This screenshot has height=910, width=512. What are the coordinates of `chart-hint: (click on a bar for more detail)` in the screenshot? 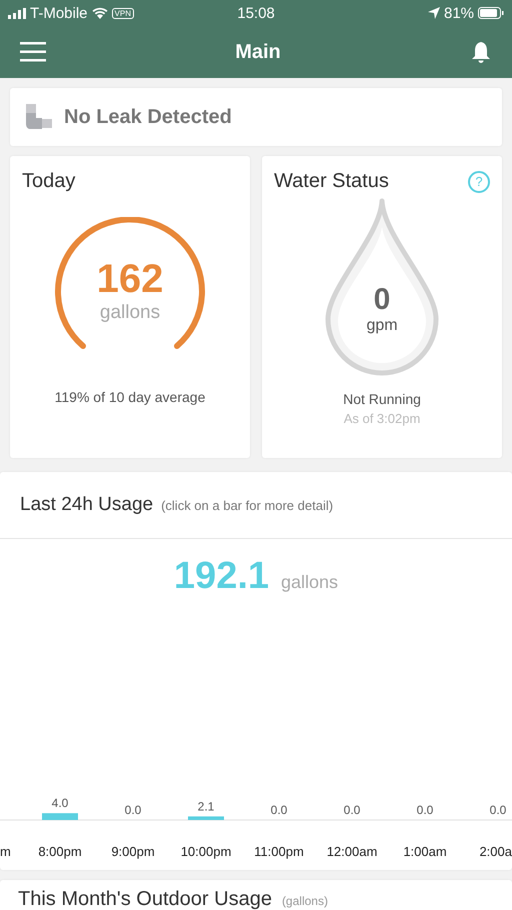 It's located at (247, 505).